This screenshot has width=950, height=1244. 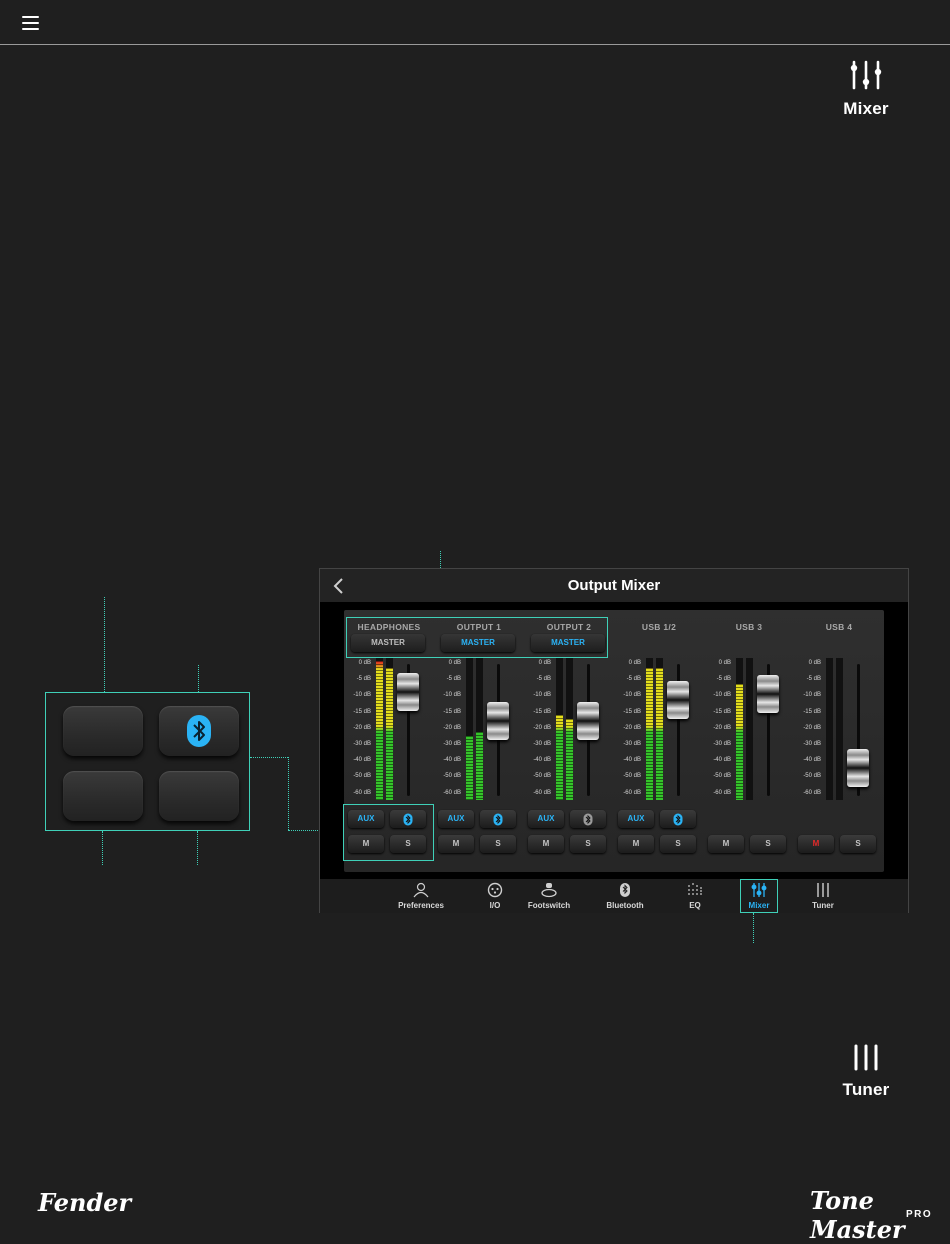 I want to click on nav-item-label: Footswitch, so click(x=549, y=905).